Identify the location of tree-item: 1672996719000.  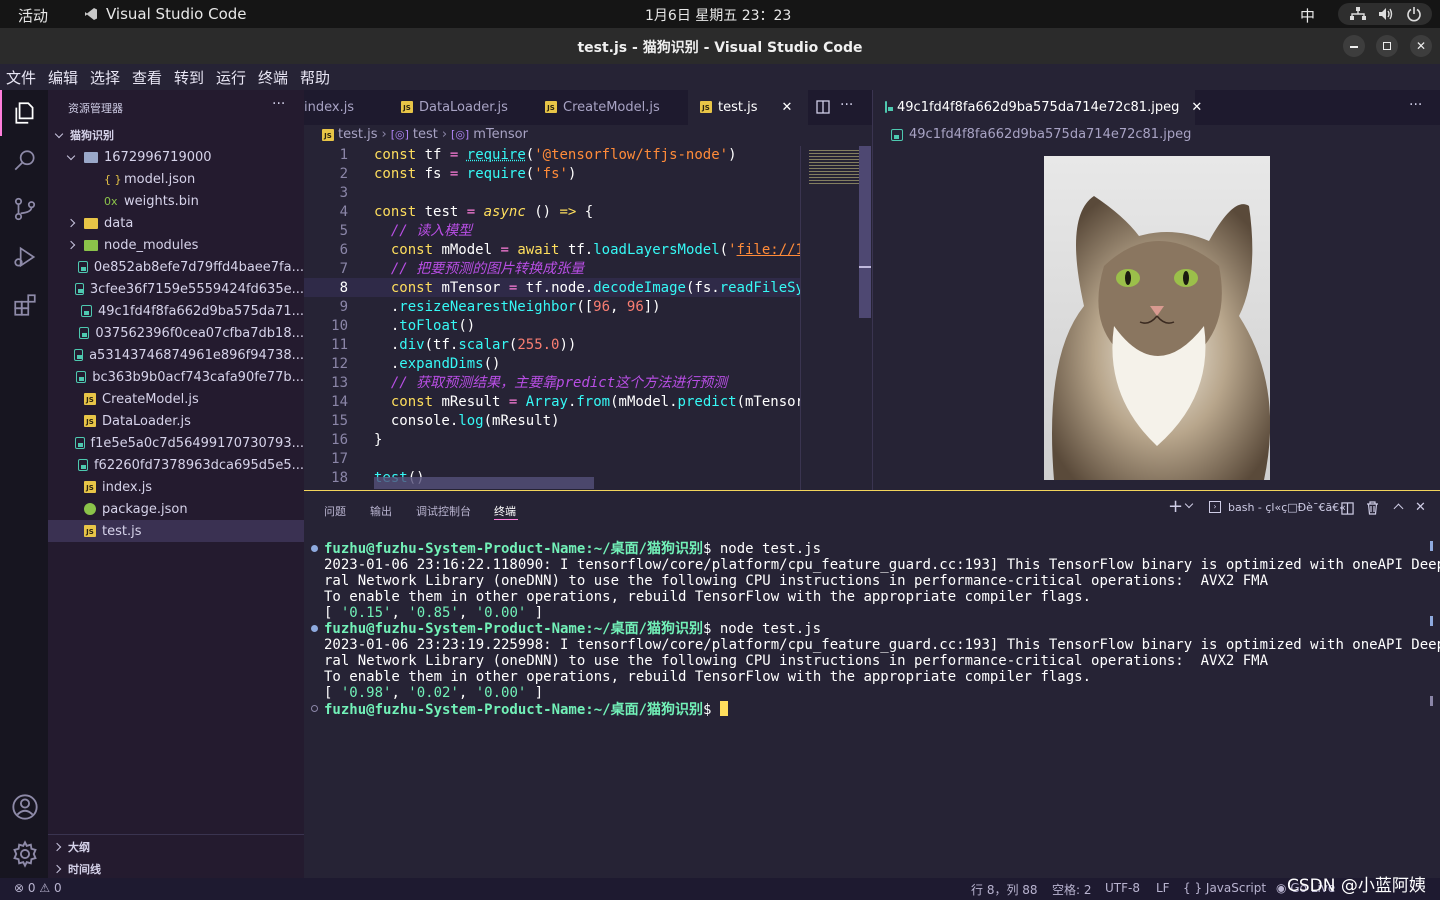
(176, 157).